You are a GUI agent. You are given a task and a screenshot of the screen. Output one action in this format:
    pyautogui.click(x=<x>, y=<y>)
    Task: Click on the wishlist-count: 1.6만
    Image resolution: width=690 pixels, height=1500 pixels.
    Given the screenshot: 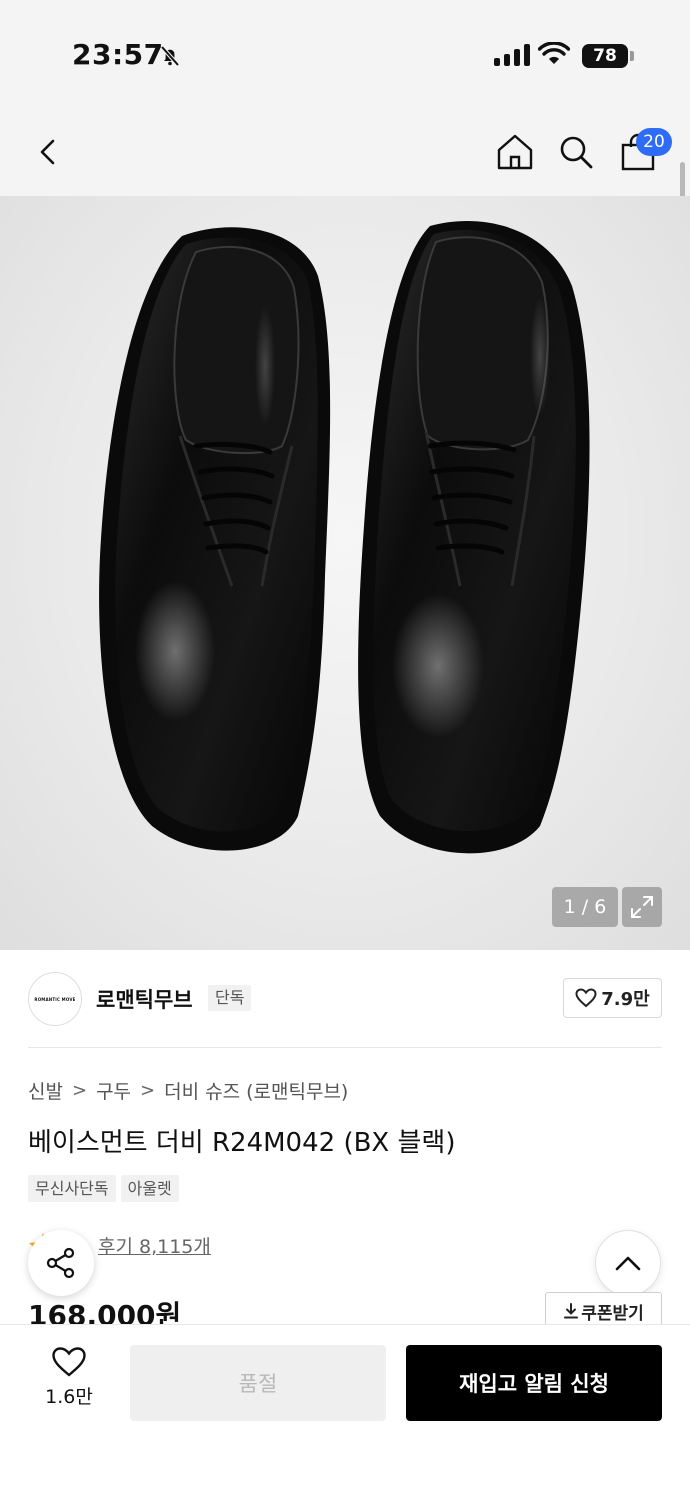 What is the action you would take?
    pyautogui.click(x=69, y=1397)
    